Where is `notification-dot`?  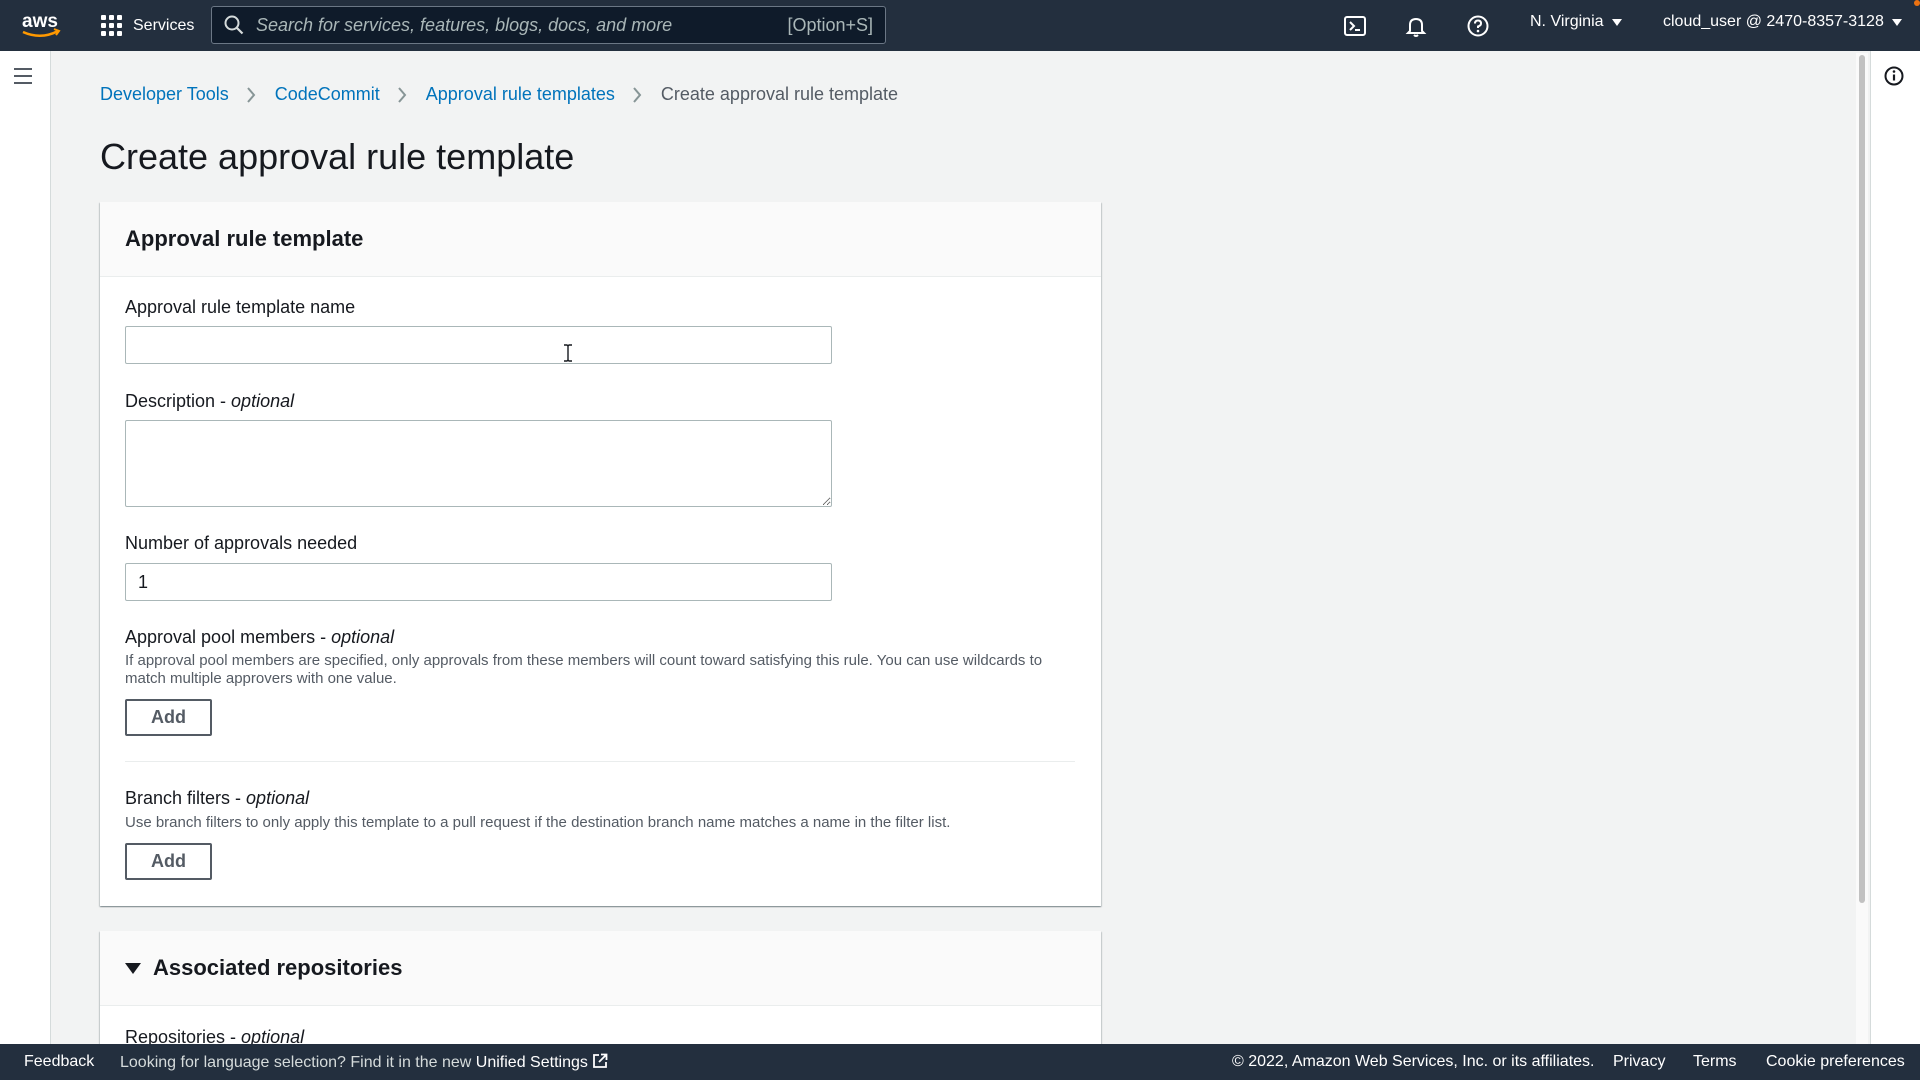
notification-dot is located at coordinates (1917, 3).